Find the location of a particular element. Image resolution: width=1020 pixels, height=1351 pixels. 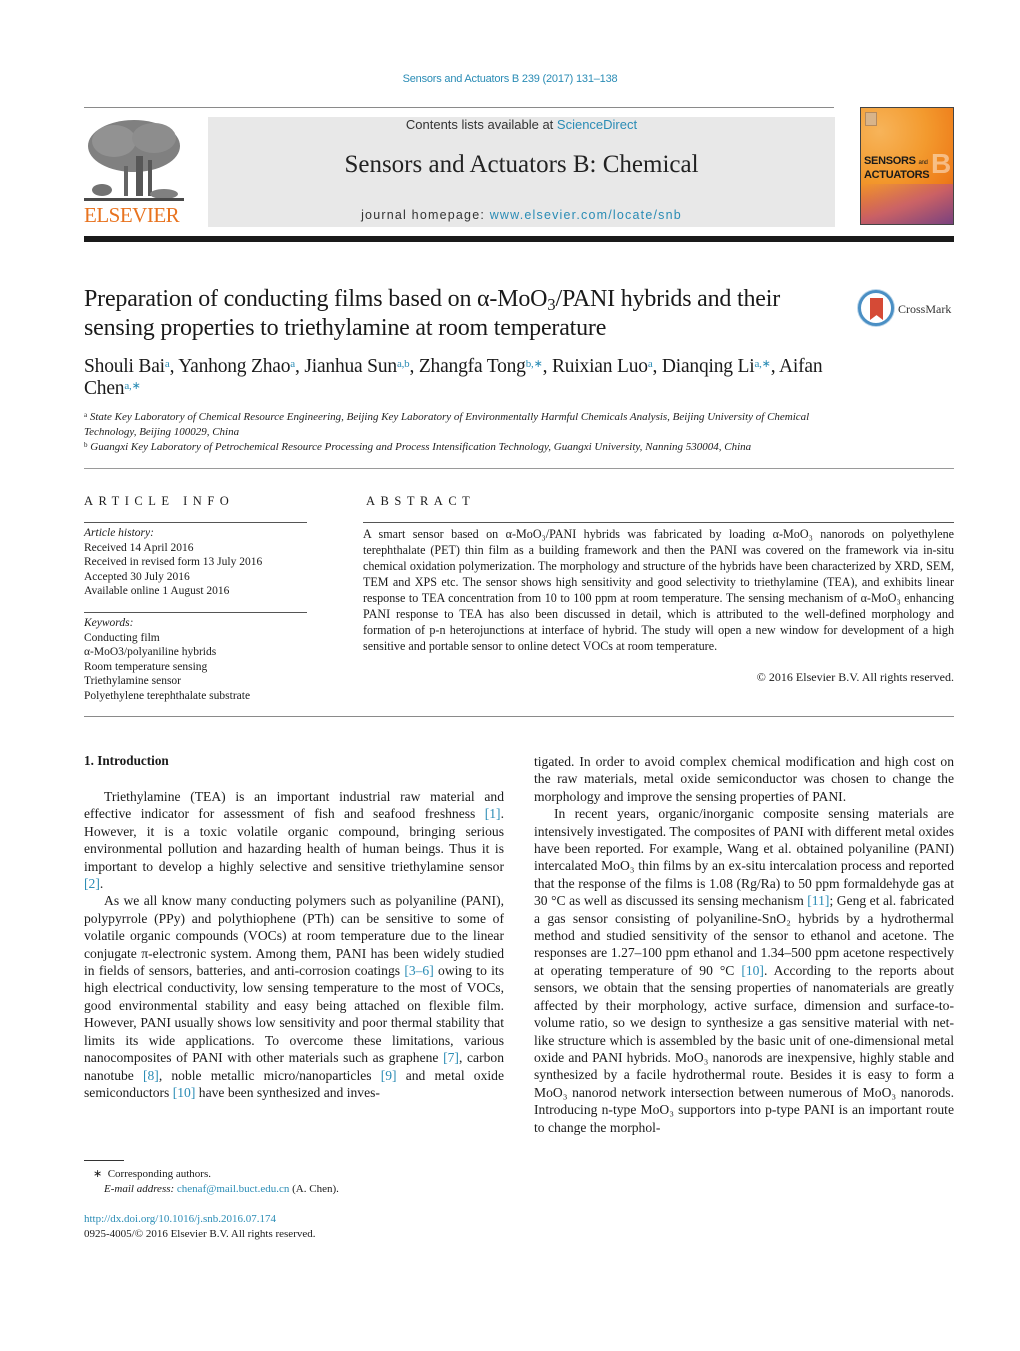

paragraph-text: have been synthesized and inves- is located at coordinates (287, 1092).